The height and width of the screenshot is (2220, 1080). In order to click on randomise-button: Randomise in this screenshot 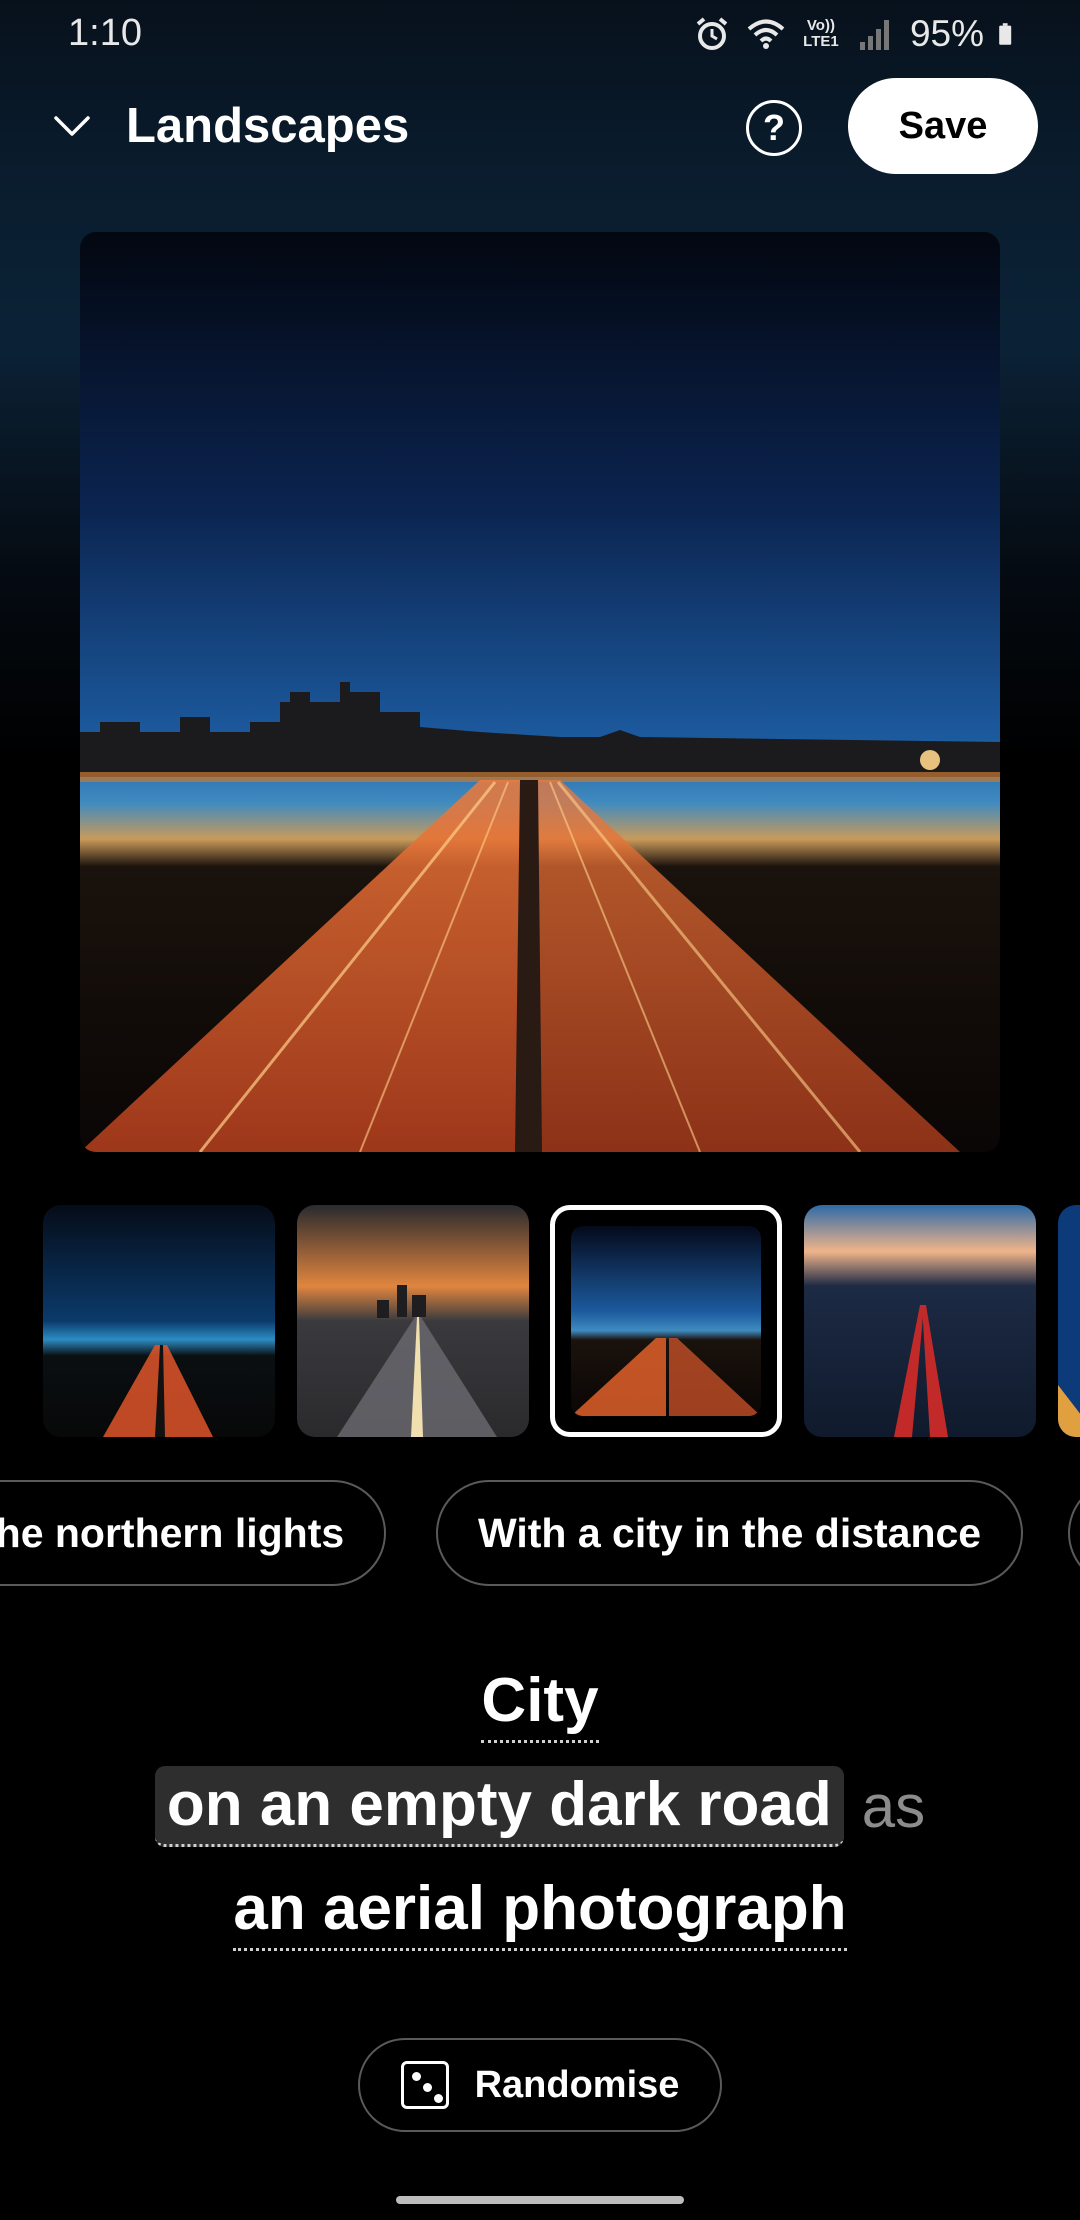, I will do `click(540, 2085)`.